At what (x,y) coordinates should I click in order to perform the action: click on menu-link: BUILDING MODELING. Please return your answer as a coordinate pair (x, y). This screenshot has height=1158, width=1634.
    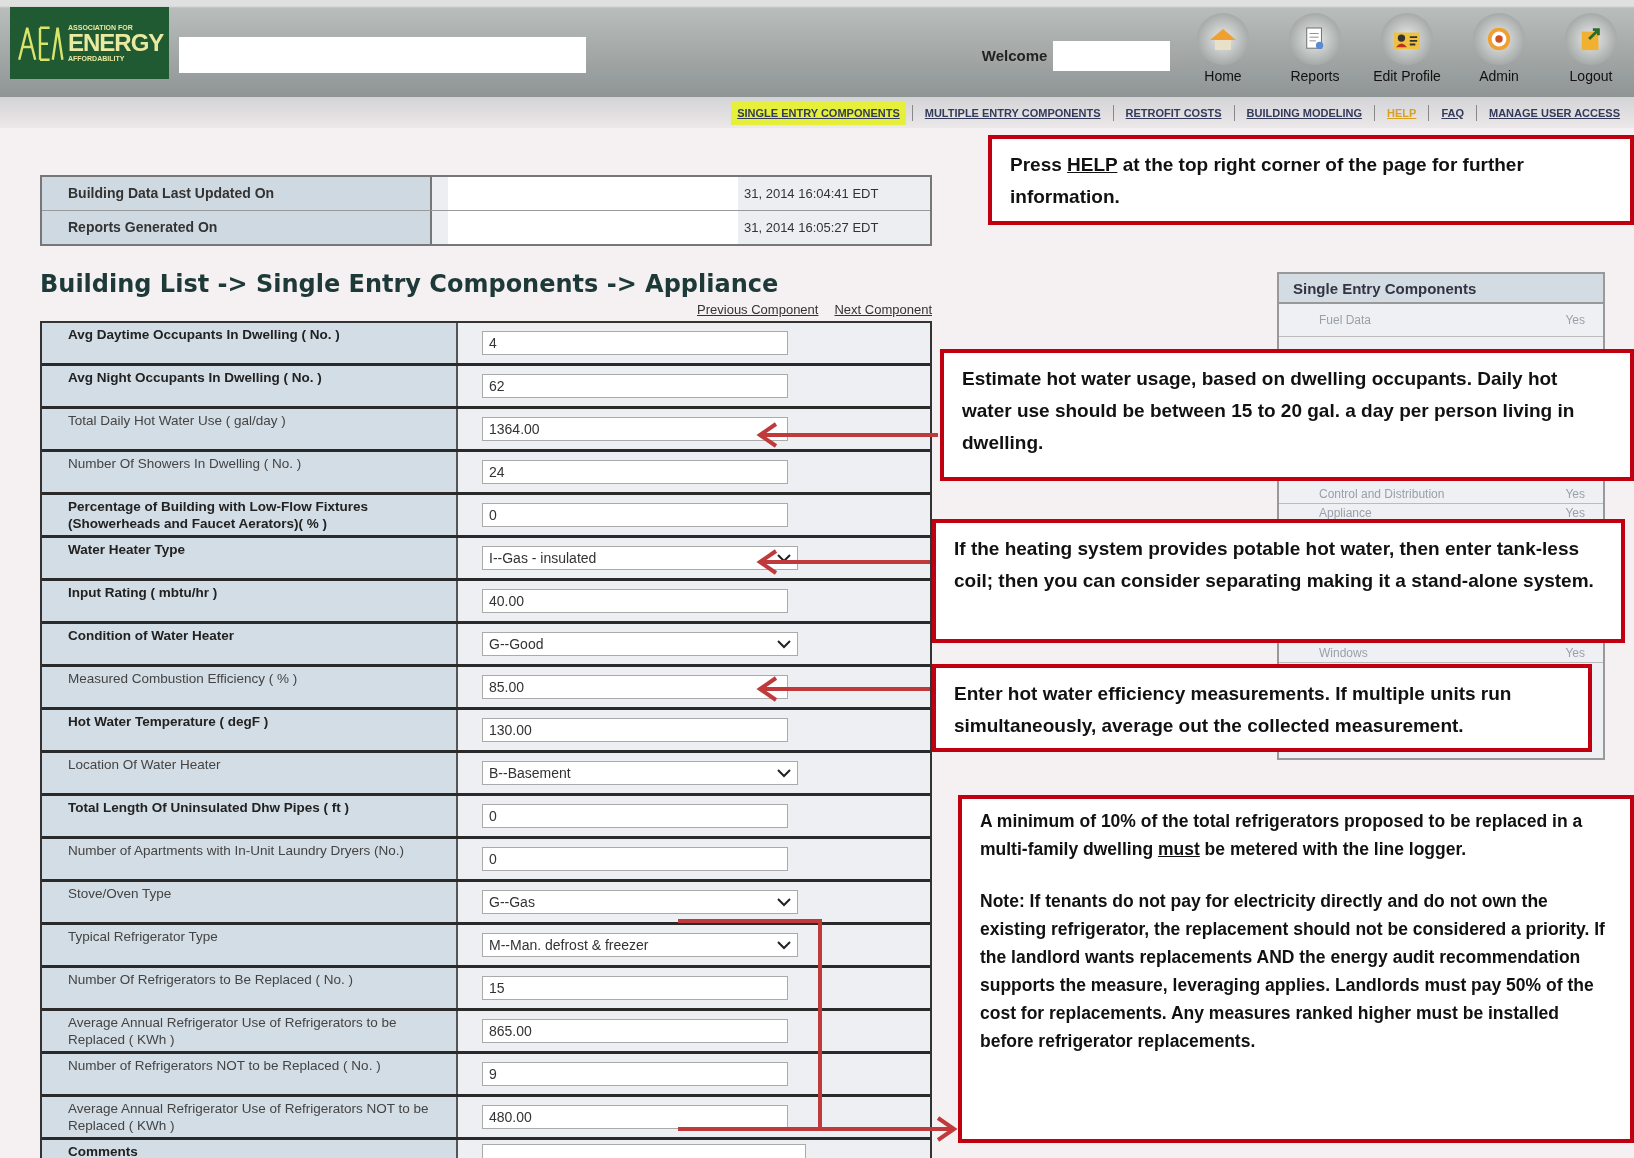
    Looking at the image, I should click on (1304, 112).